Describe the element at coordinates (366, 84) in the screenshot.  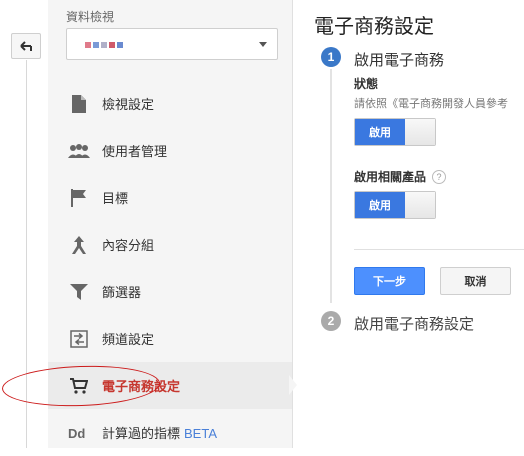
I see `status-label: 狀態` at that location.